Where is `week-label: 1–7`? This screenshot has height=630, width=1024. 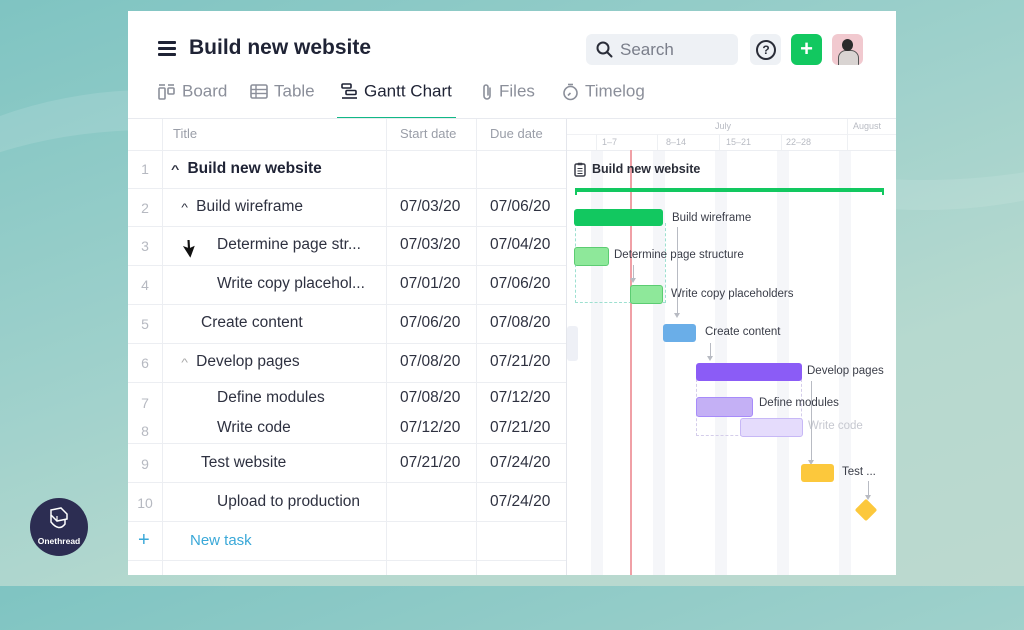
week-label: 1–7 is located at coordinates (610, 142).